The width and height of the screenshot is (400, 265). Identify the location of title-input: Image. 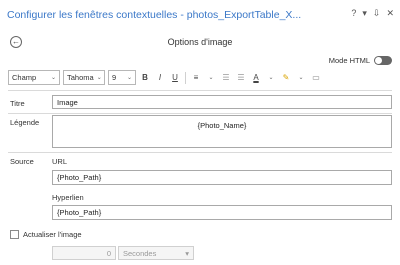
(222, 102).